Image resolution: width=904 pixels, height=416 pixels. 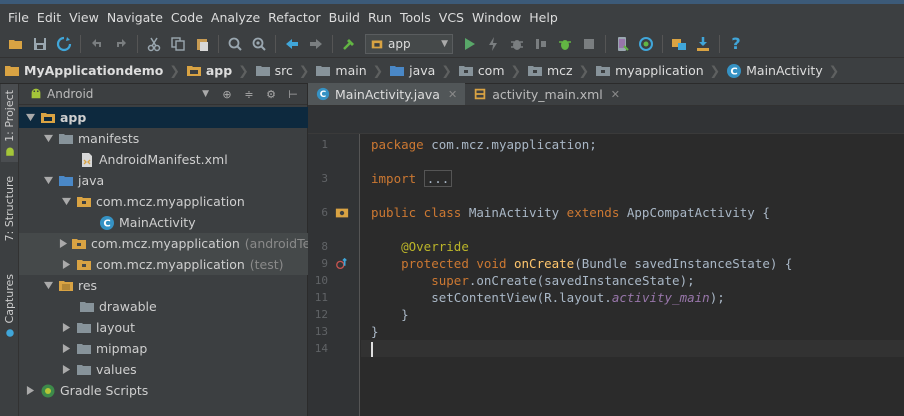 What do you see at coordinates (163, 306) in the screenshot?
I see `tree-item-drawable: drawable` at bounding box center [163, 306].